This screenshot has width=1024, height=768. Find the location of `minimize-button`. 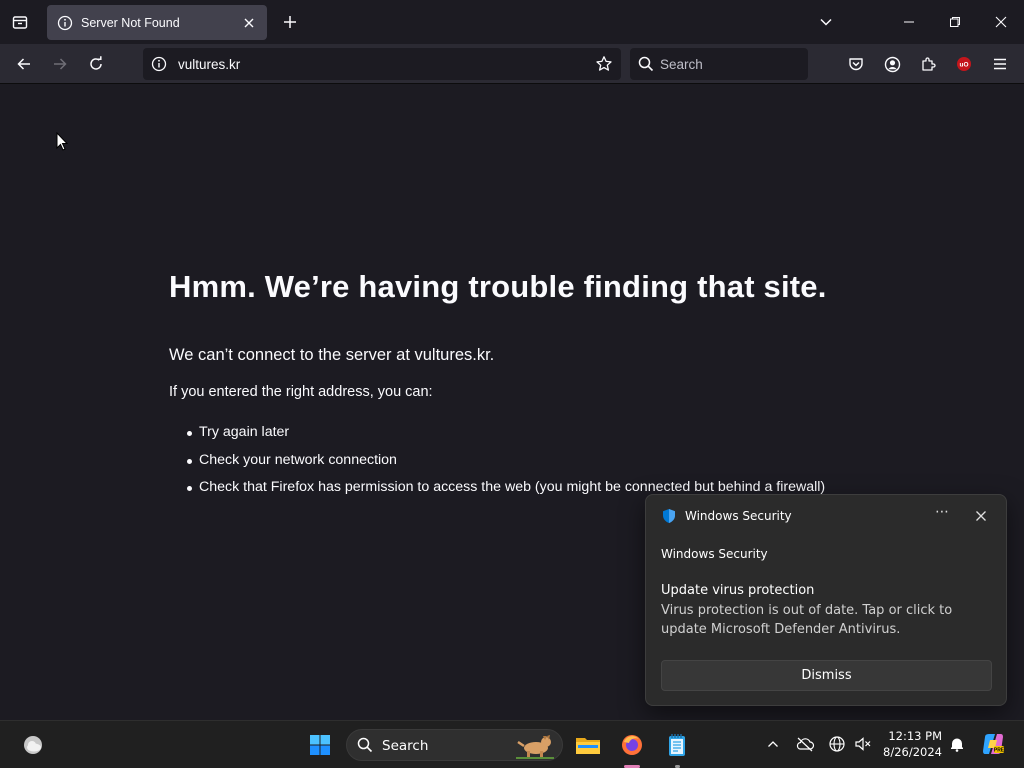

minimize-button is located at coordinates (909, 22).